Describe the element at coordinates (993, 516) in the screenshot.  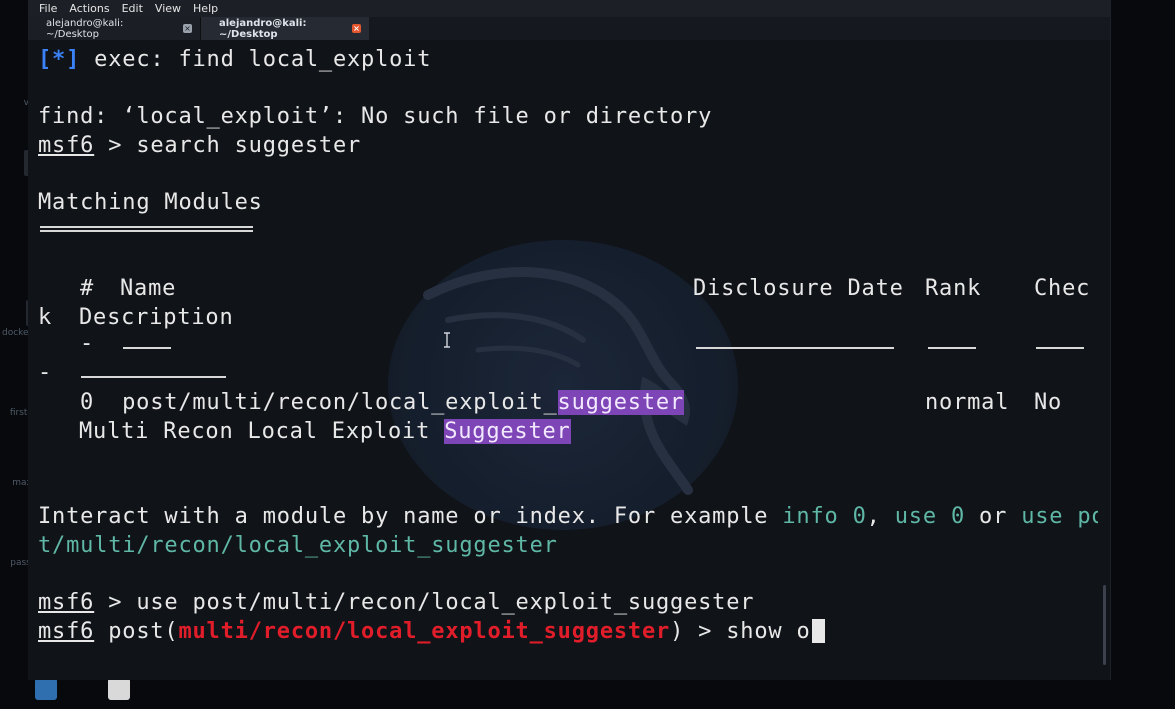
I see `hint-text: or` at that location.